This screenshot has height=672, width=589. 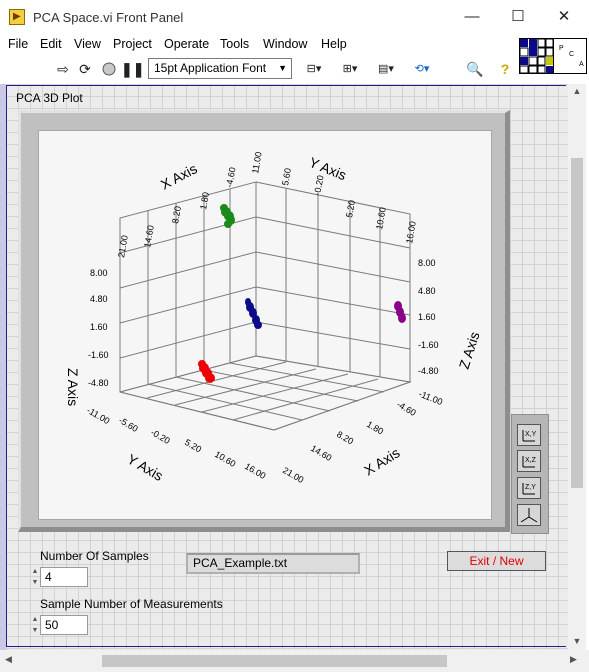 I want to click on yz-view-button: Z,Y, so click(x=529, y=488).